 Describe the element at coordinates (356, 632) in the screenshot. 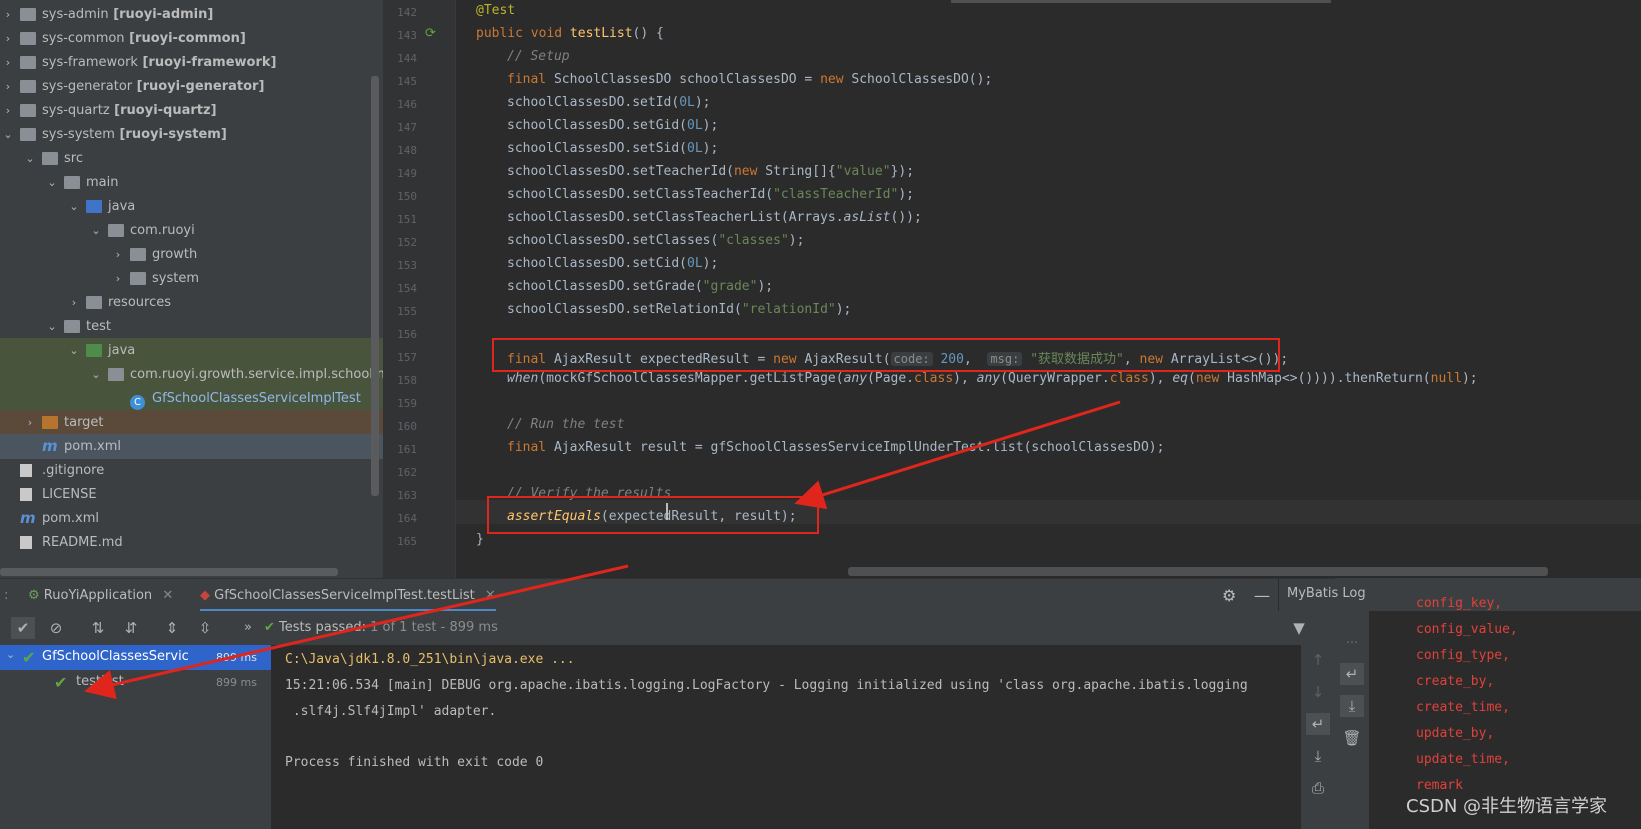

I see `arrow-to-test-result` at that location.